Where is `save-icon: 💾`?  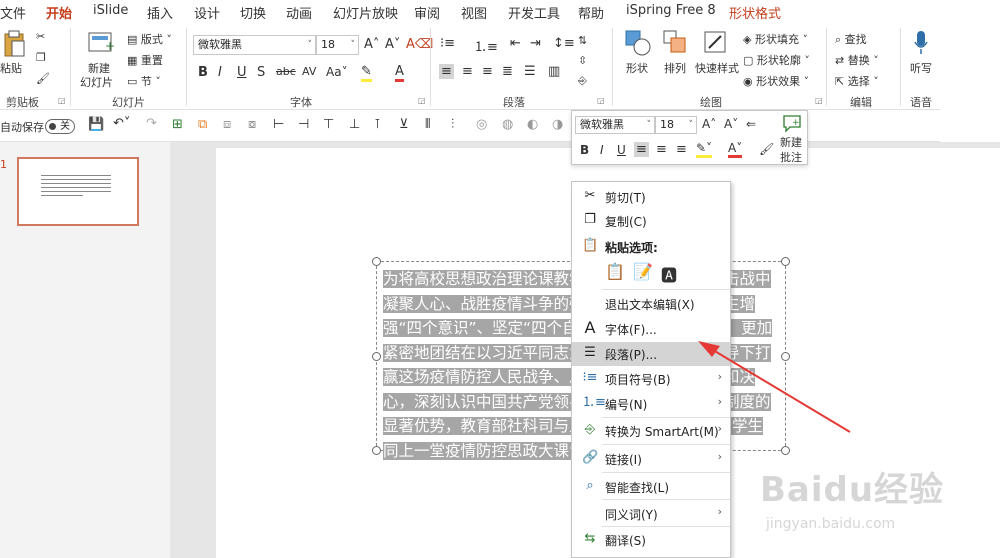
save-icon: 💾 is located at coordinates (96, 124).